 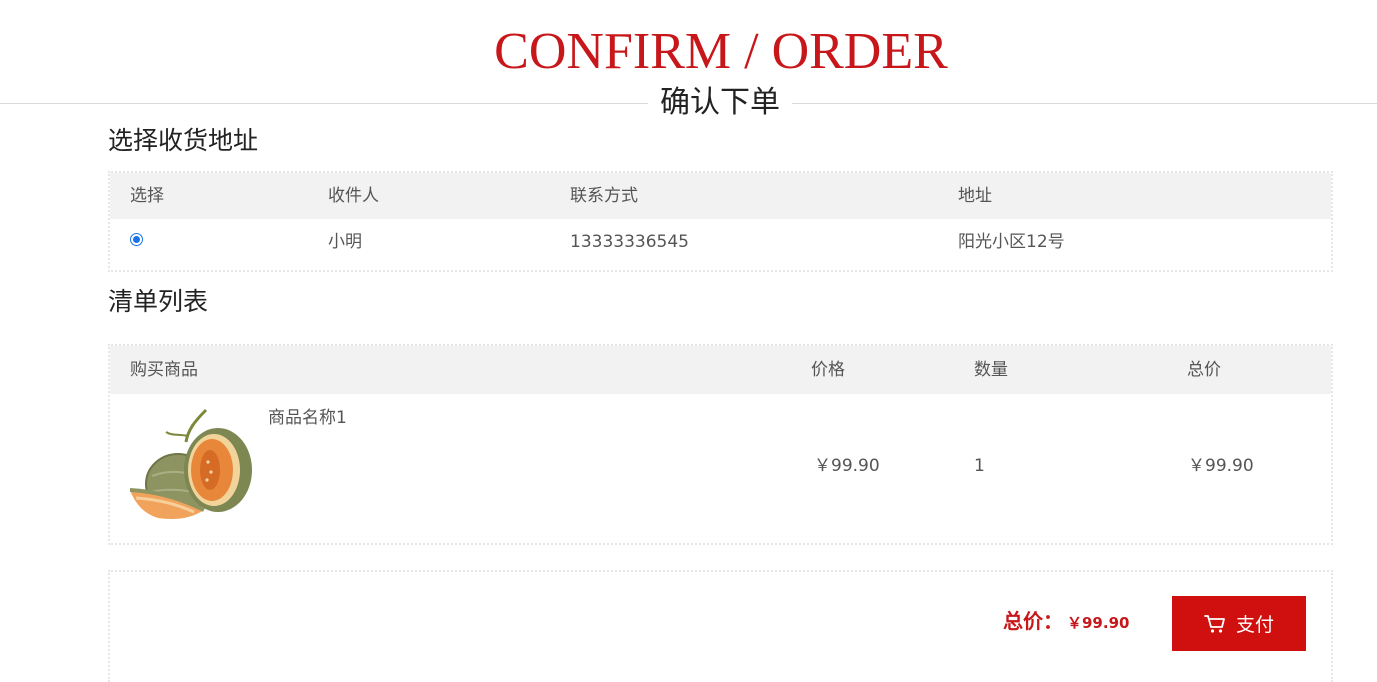 I want to click on address-section-title: 选择收货地址, so click(x=183, y=140).